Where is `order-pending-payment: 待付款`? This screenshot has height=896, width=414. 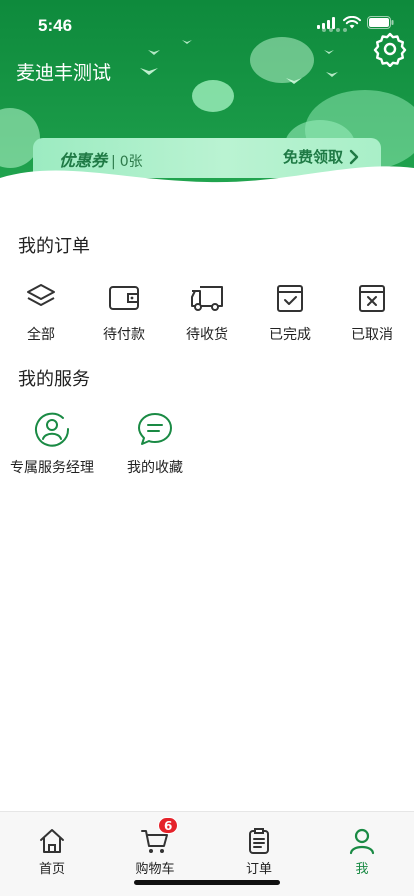 order-pending-payment: 待付款 is located at coordinates (124, 312).